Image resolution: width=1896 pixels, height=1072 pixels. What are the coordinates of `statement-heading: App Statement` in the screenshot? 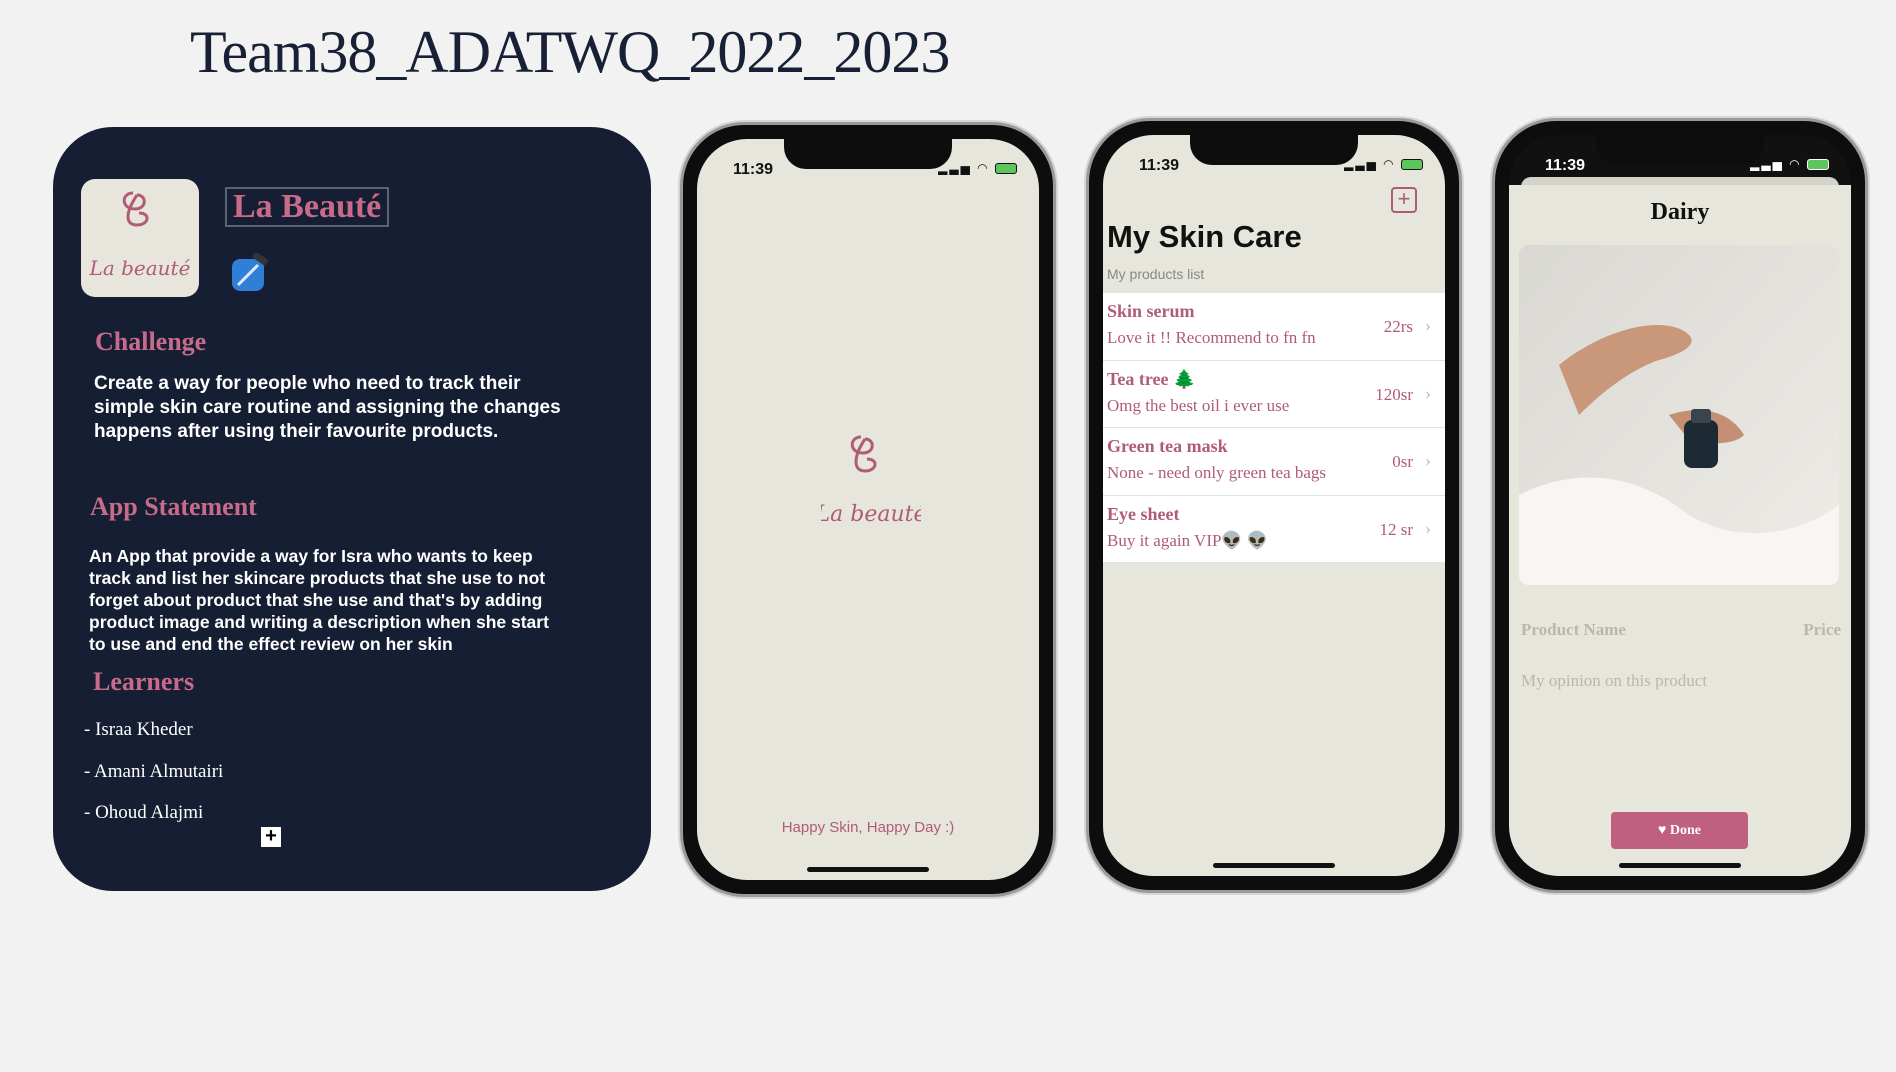 It's located at (173, 506).